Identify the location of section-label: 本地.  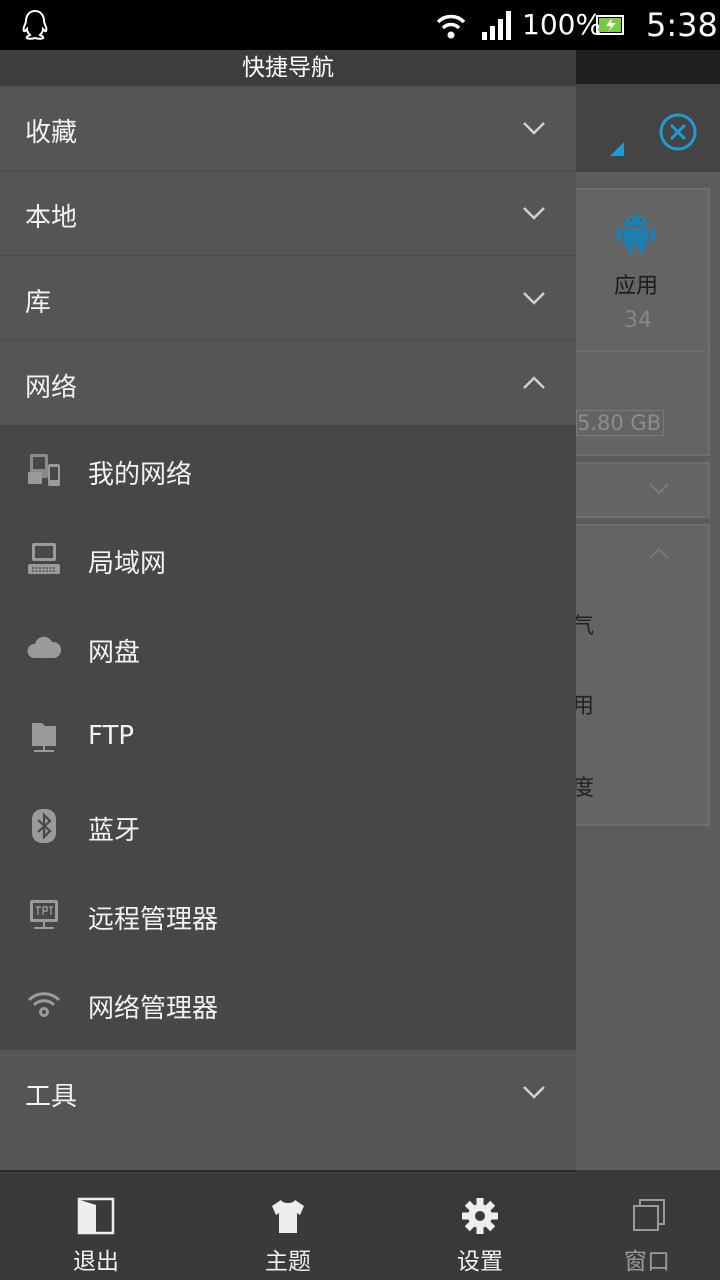
(51, 218).